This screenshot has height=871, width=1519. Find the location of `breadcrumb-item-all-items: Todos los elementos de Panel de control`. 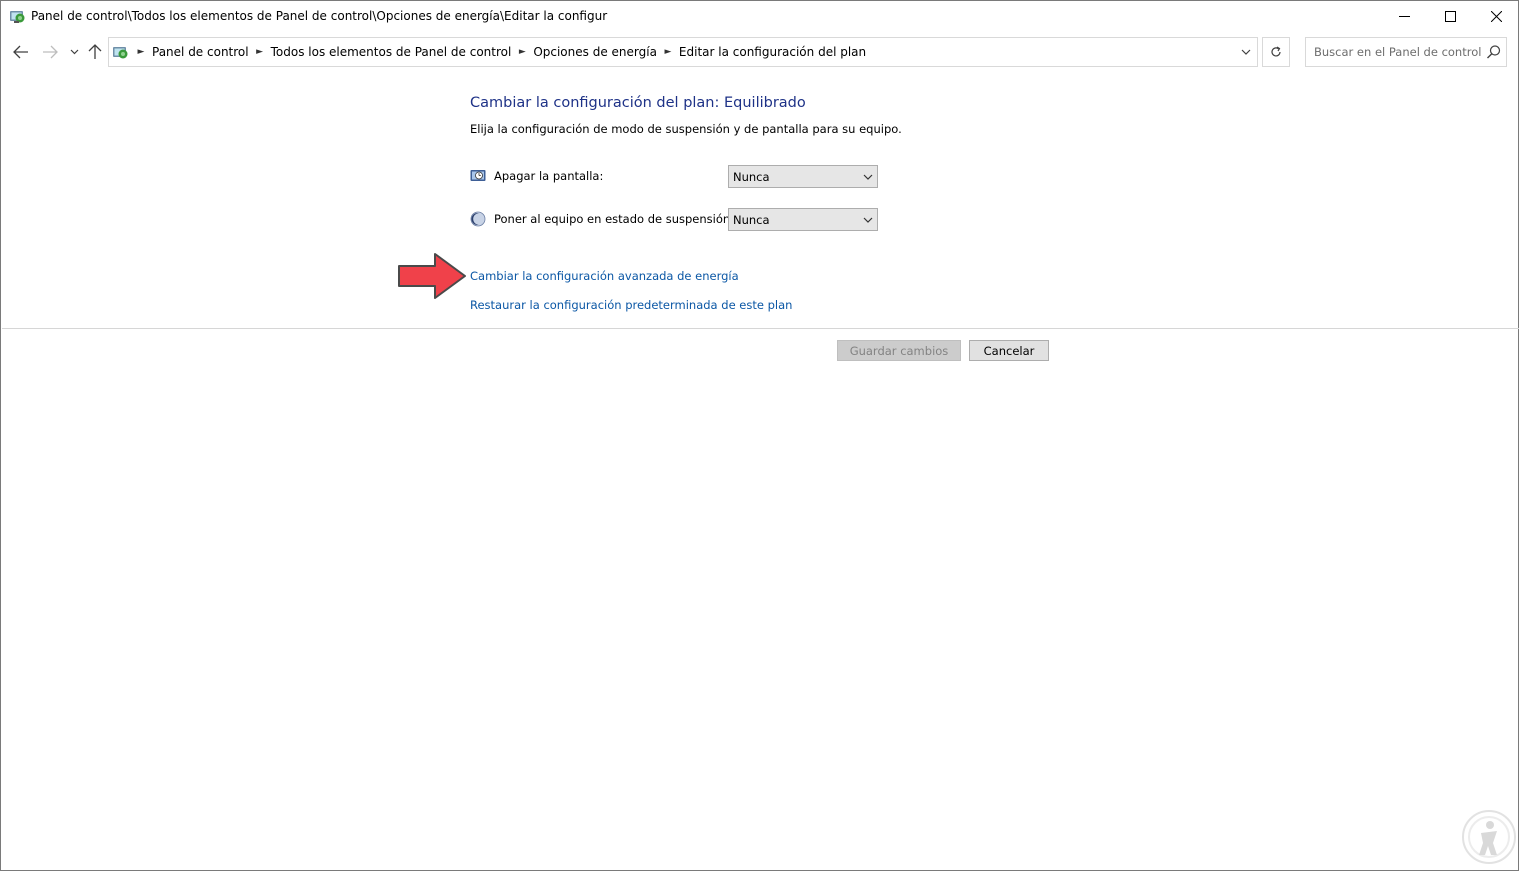

breadcrumb-item-all-items: Todos los elementos de Panel de control is located at coordinates (391, 52).